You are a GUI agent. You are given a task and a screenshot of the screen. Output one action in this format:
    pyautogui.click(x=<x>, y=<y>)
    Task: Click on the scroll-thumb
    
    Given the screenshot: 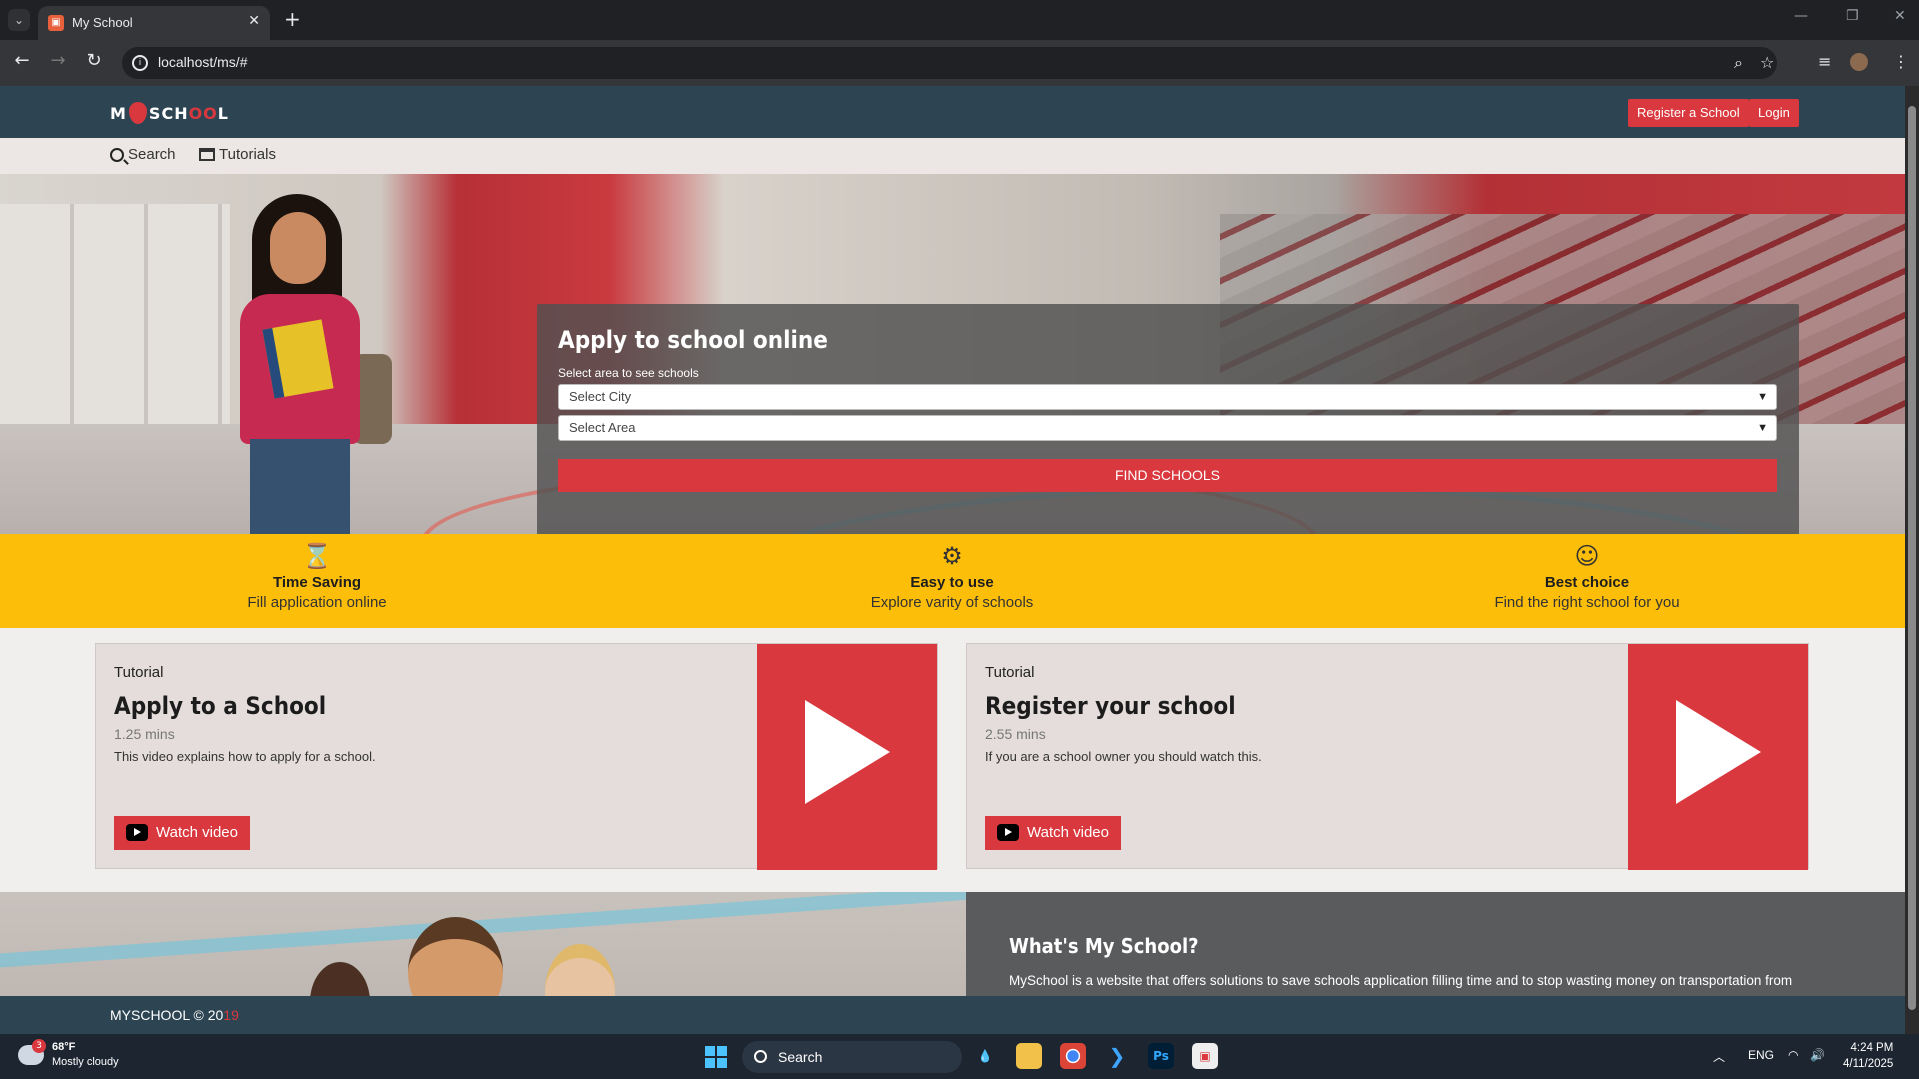 What is the action you would take?
    pyautogui.click(x=1912, y=558)
    